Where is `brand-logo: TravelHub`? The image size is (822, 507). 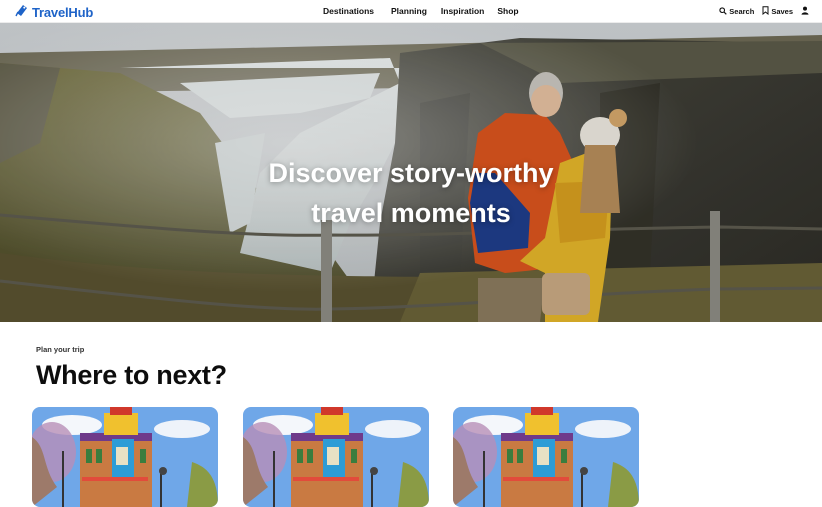
brand-logo: TravelHub is located at coordinates (54, 12).